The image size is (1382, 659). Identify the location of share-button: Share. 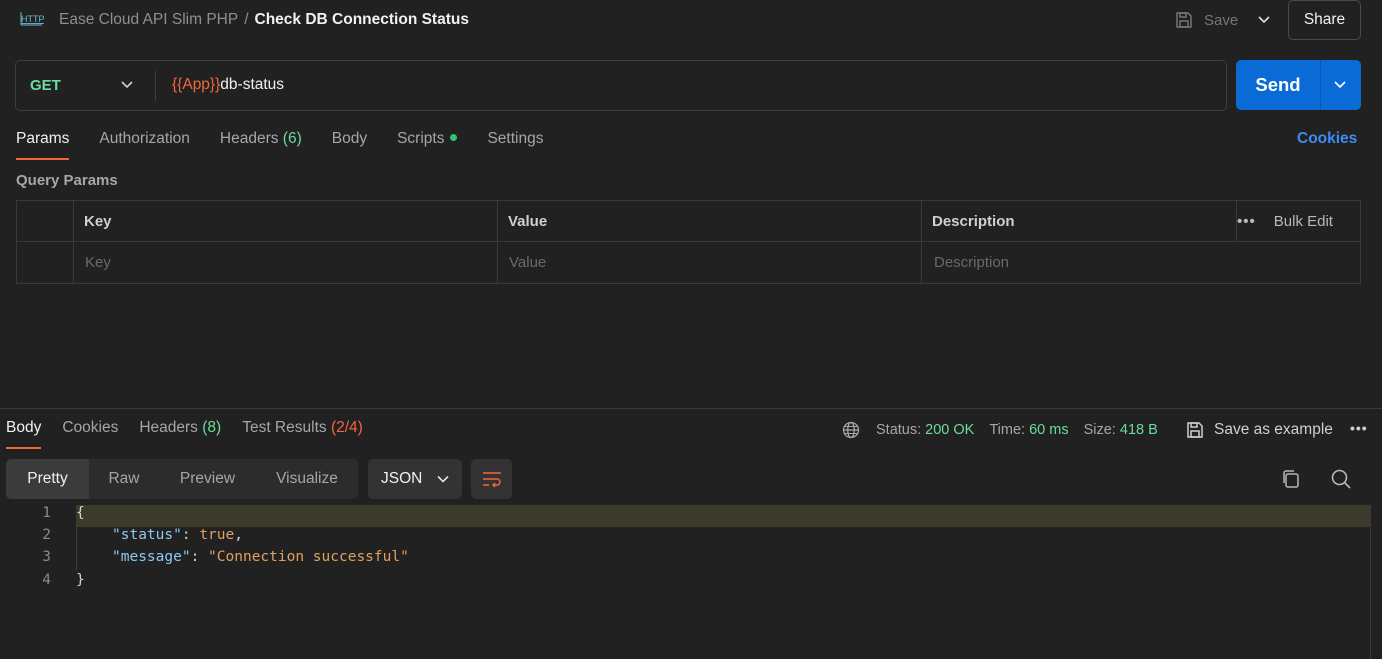
(1324, 20).